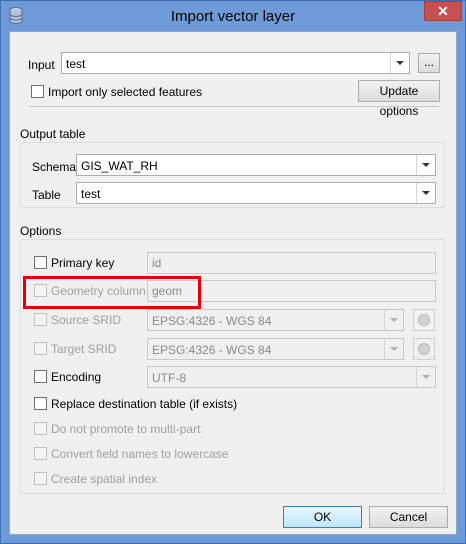  Describe the element at coordinates (46, 195) in the screenshot. I see `table-label: Table` at that location.